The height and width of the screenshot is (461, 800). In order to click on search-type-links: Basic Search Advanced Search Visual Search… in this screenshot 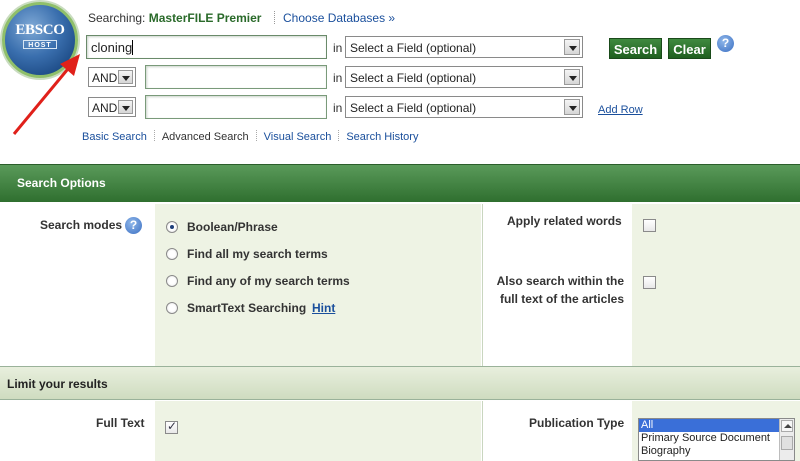, I will do `click(250, 136)`.